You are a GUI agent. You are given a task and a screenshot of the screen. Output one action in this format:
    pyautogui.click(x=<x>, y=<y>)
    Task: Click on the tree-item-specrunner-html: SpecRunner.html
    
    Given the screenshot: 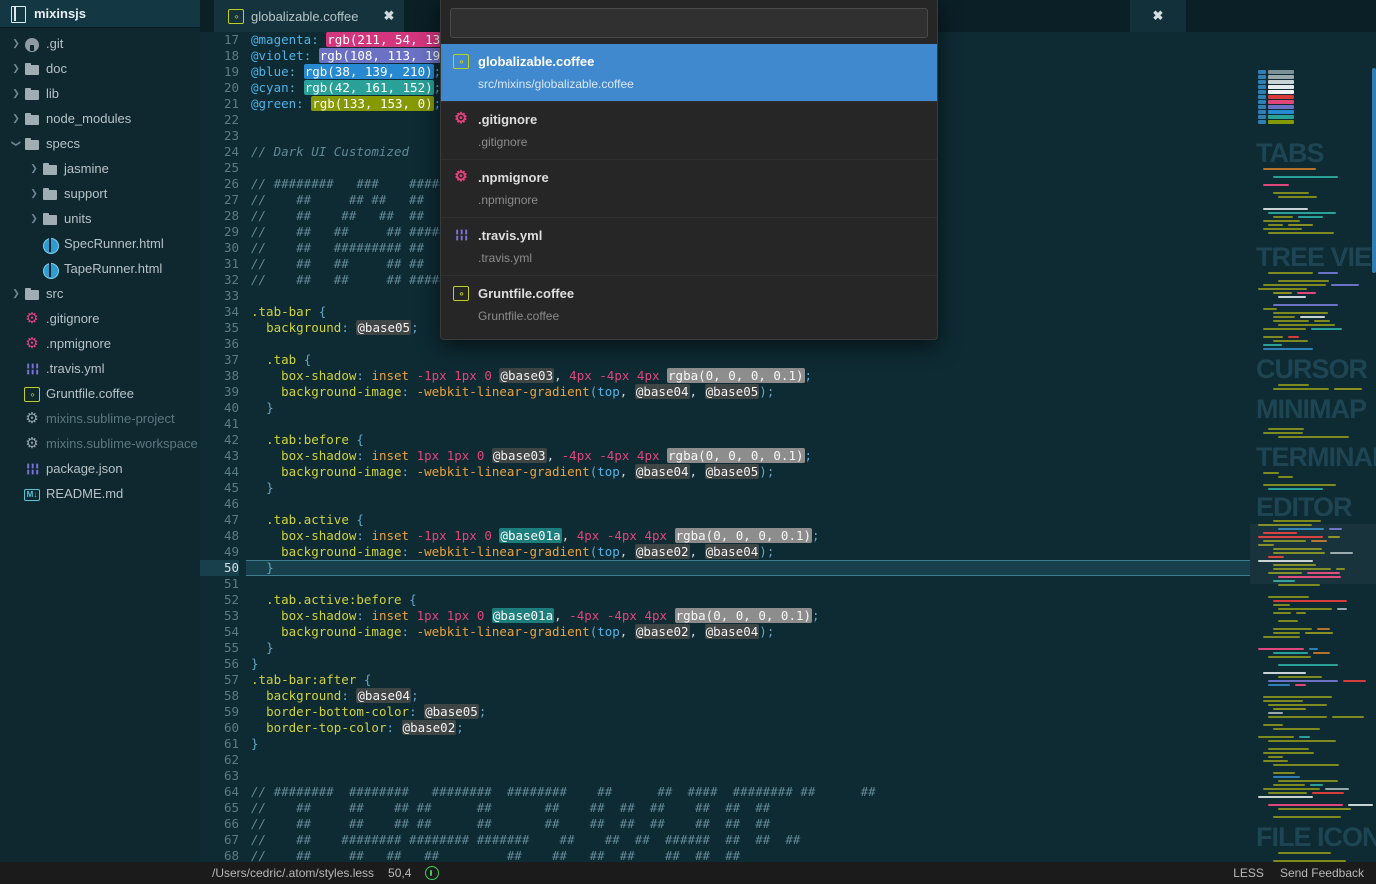 What is the action you would take?
    pyautogui.click(x=100, y=243)
    